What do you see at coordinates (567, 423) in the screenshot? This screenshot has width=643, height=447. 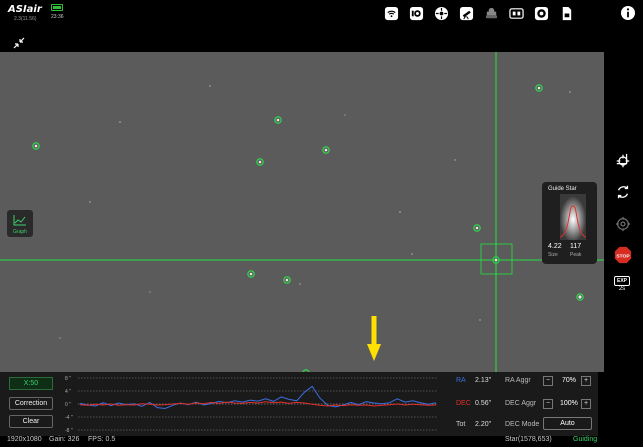 I see `dec-mode-select: Auto` at bounding box center [567, 423].